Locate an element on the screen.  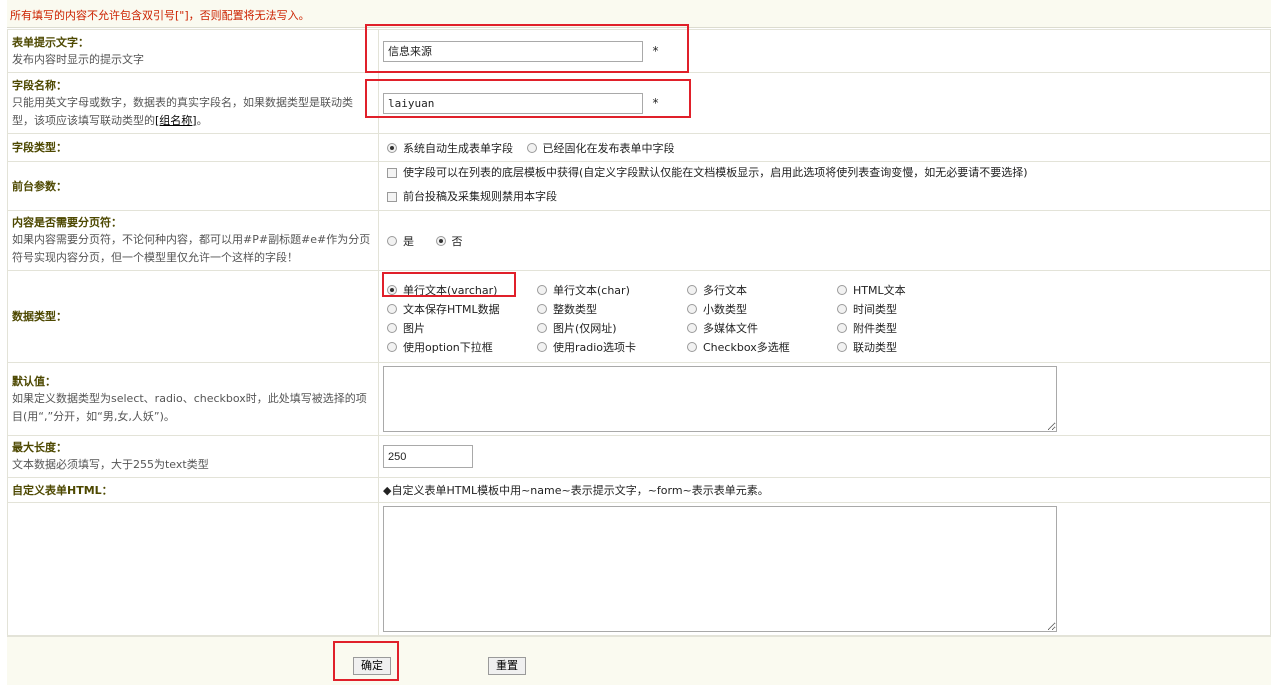
prompt-text-desc: 发布内容时显示的提示文字 is located at coordinates (78, 59).